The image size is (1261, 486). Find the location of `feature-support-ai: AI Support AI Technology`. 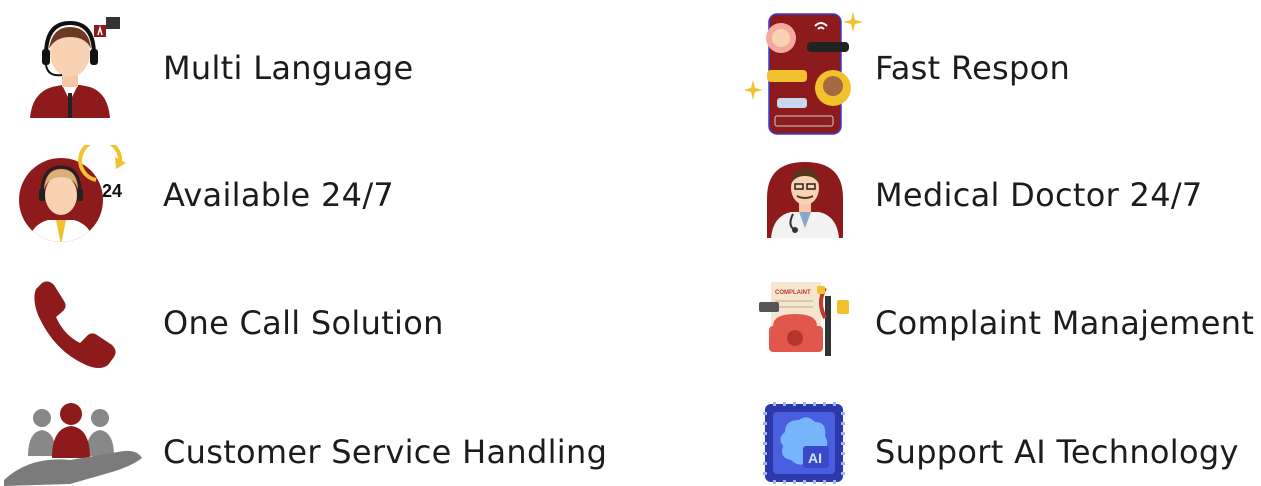

feature-support-ai: AI Support AI Technology is located at coordinates (995, 443).